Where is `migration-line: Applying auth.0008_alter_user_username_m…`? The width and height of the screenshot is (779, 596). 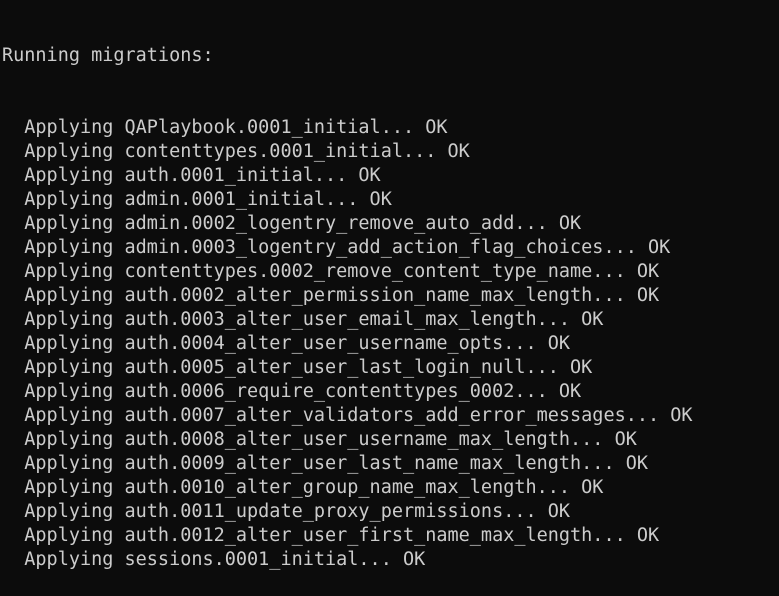 migration-line: Applying auth.0008_alter_user_username_m… is located at coordinates (319, 439).